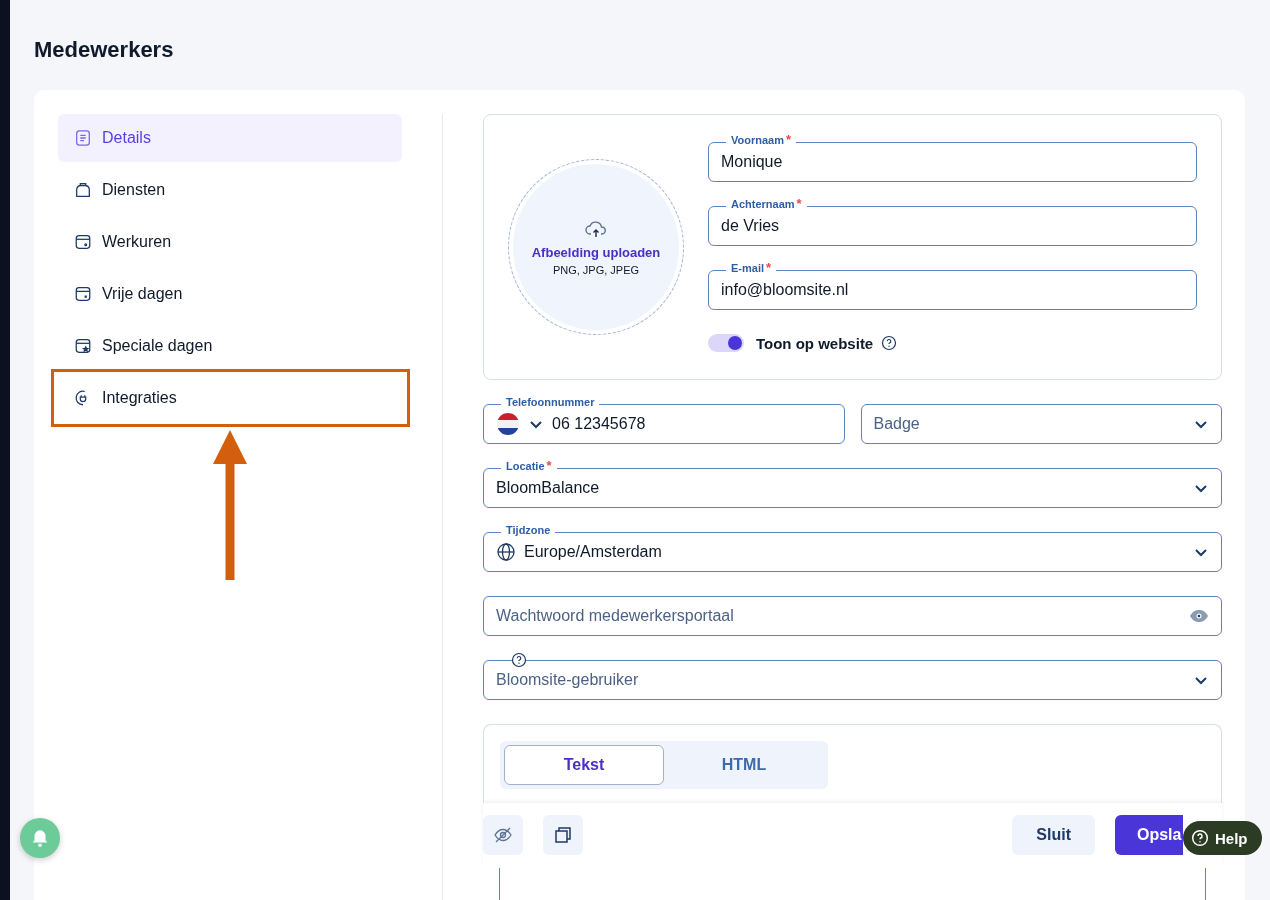 The height and width of the screenshot is (900, 1270). I want to click on editor-tab: Tekst, so click(584, 765).